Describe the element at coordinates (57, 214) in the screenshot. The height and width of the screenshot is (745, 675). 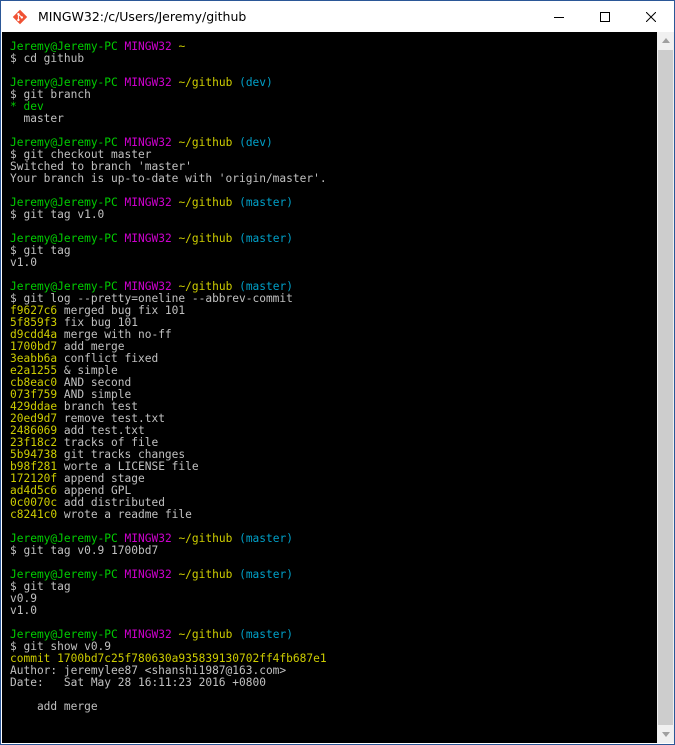
I see `output-text: $ git tag v1.0` at that location.